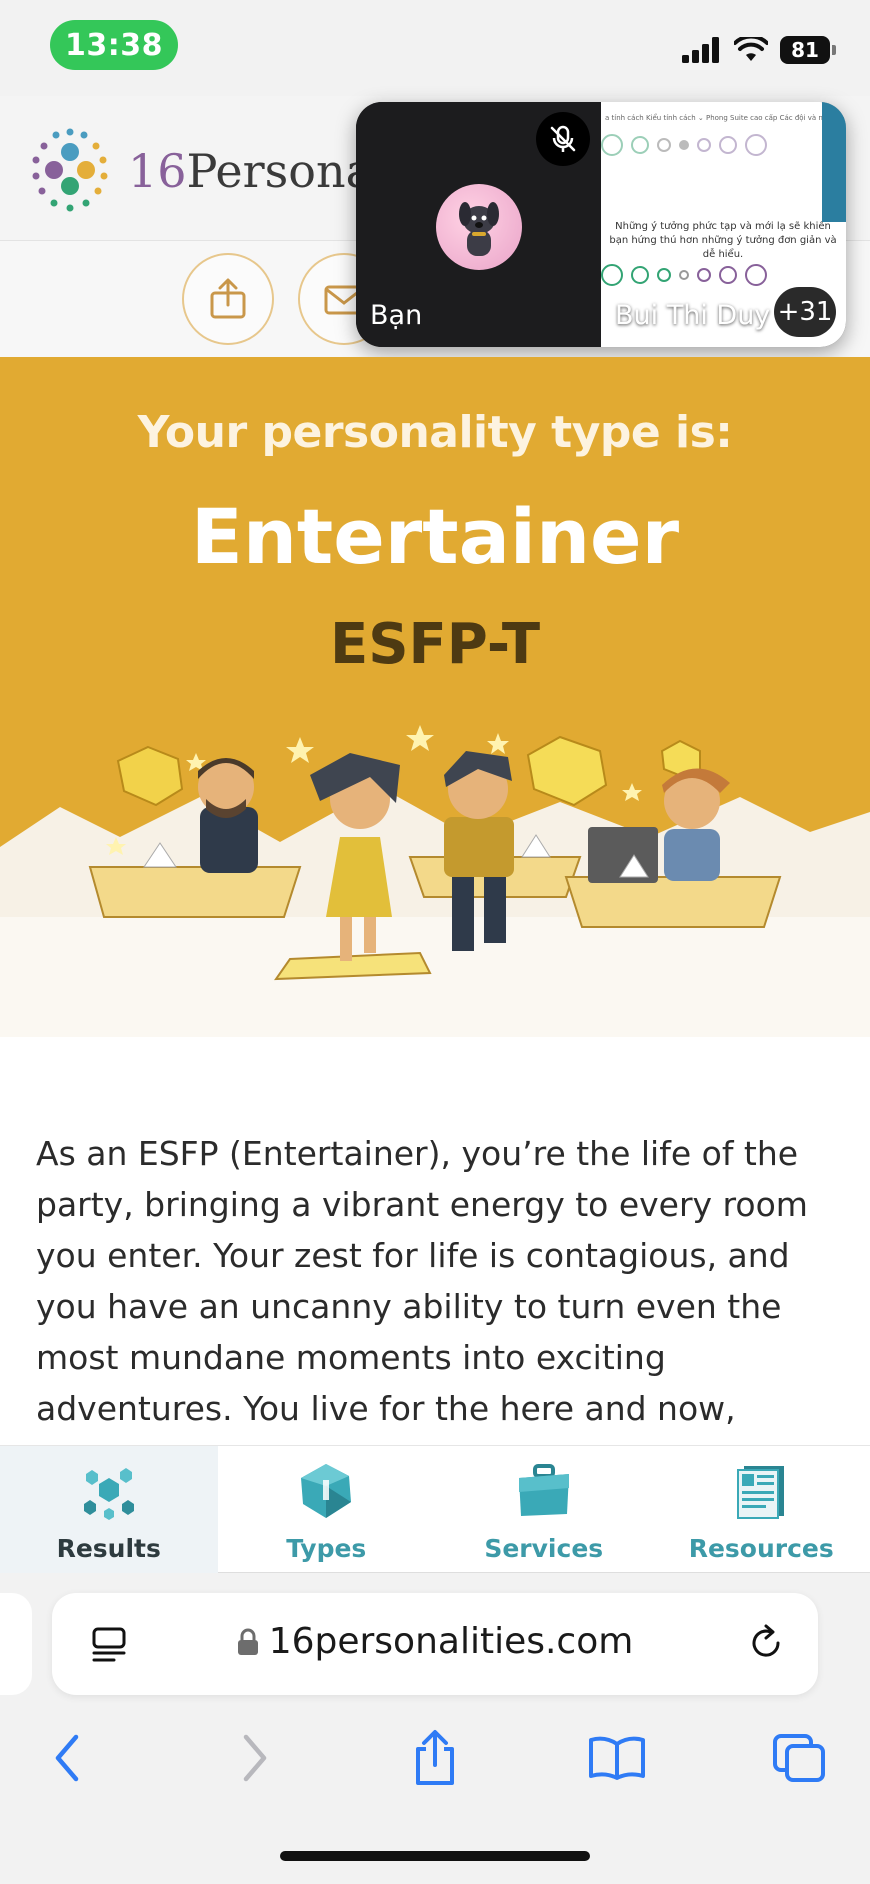  I want to click on share-sheet-button, so click(435, 1758).